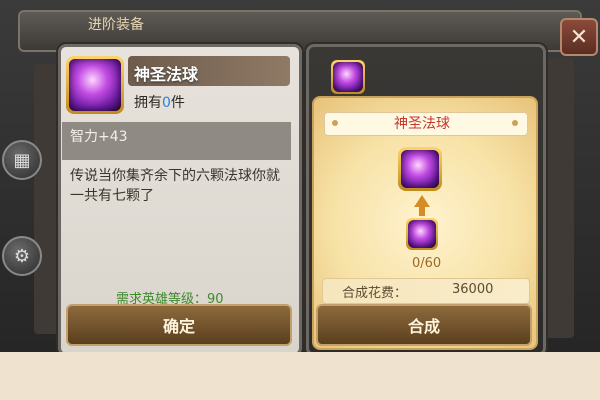  I want to click on target-item-icon, so click(420, 169).